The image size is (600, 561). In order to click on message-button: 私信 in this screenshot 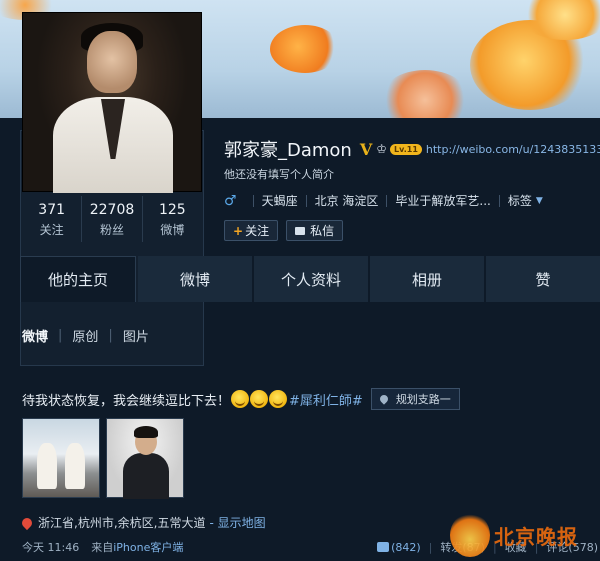, I will do `click(315, 230)`.